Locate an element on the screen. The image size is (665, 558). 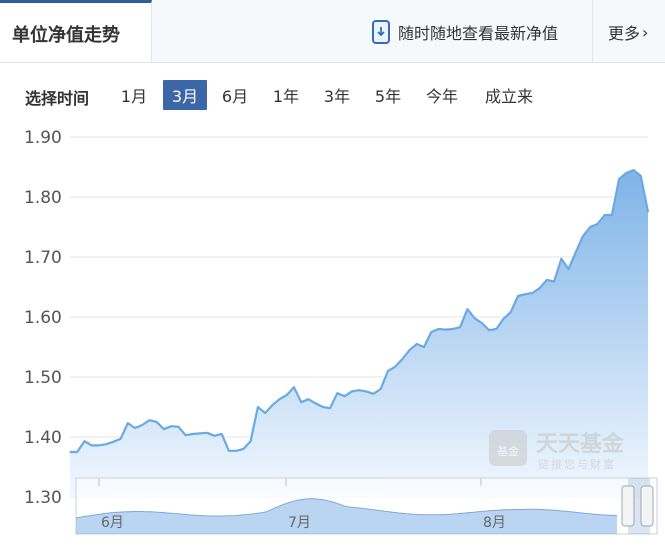
navigator-label: 8月 is located at coordinates (494, 523).